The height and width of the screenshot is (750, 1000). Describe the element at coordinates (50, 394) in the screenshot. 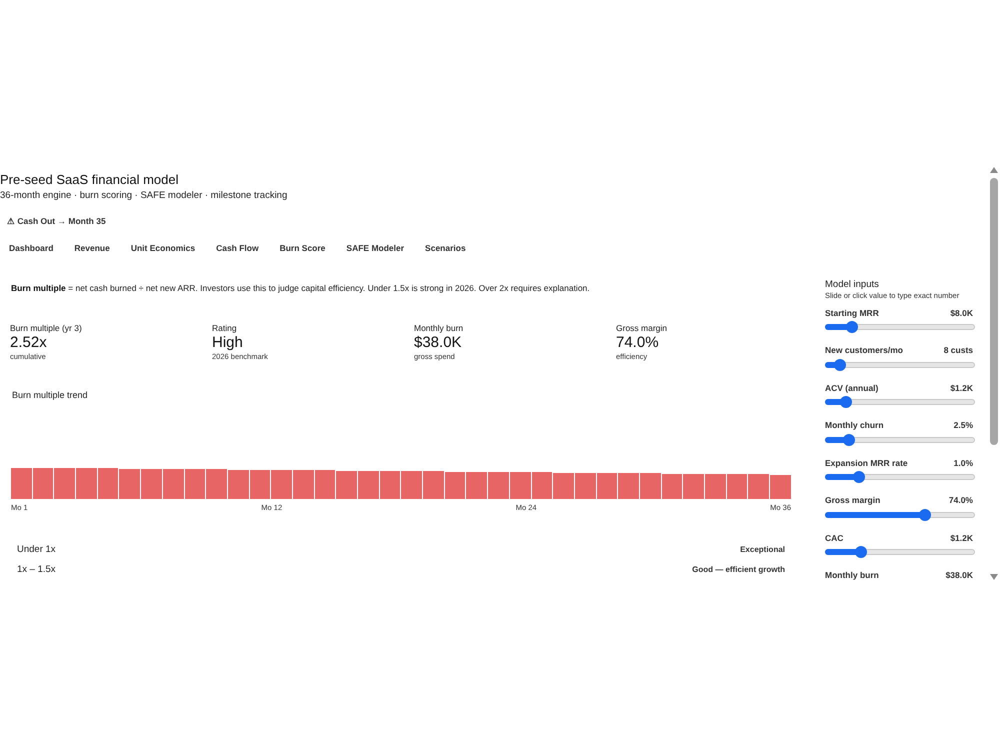

I see `chart-title: Burn multiple trend` at that location.